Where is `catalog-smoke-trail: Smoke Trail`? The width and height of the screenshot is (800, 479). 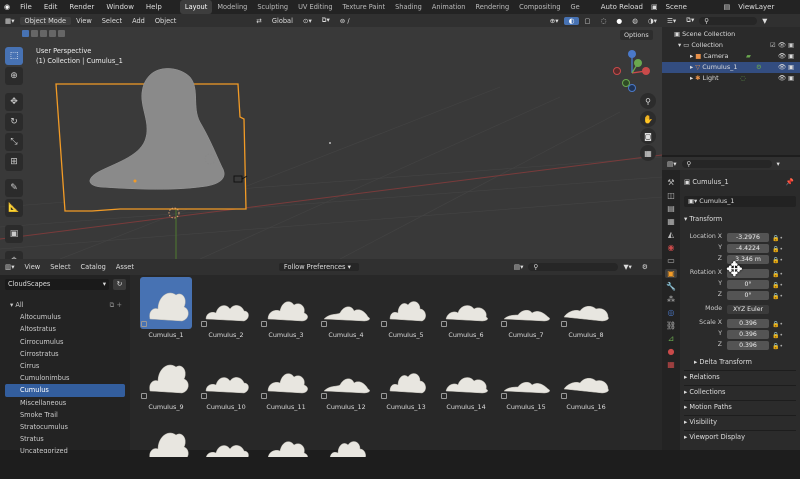 catalog-smoke-trail: Smoke Trail is located at coordinates (65, 415).